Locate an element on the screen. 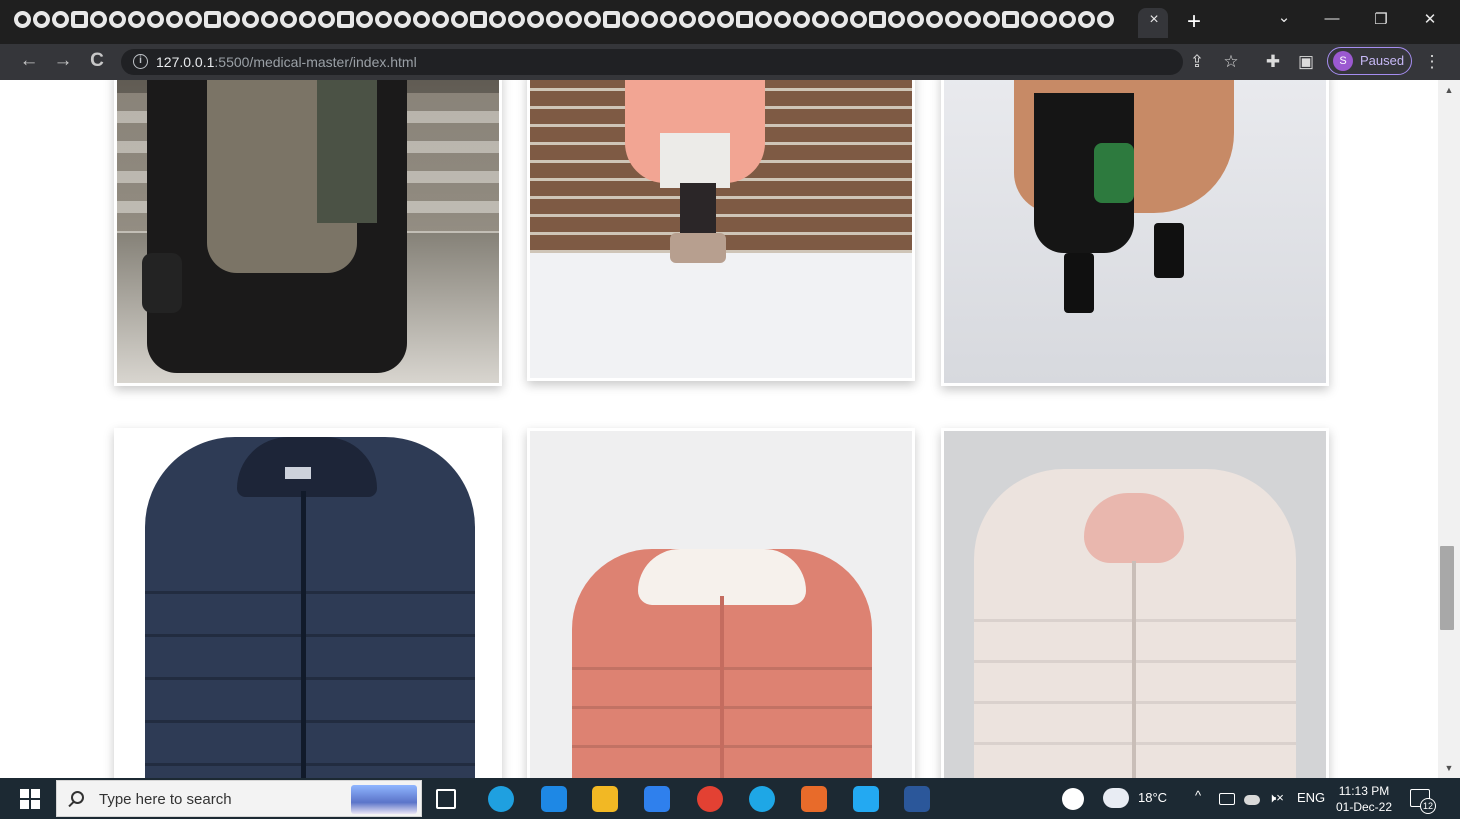 This screenshot has width=1460, height=819. extensions-icon: ✚ is located at coordinates (1273, 62).